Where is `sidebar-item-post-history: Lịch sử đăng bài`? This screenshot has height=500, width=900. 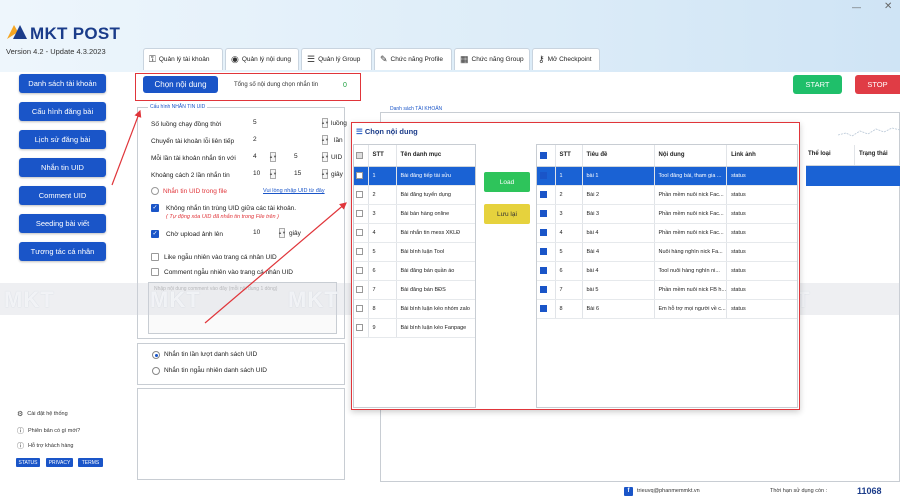 sidebar-item-post-history: Lịch sử đăng bài is located at coordinates (62, 139).